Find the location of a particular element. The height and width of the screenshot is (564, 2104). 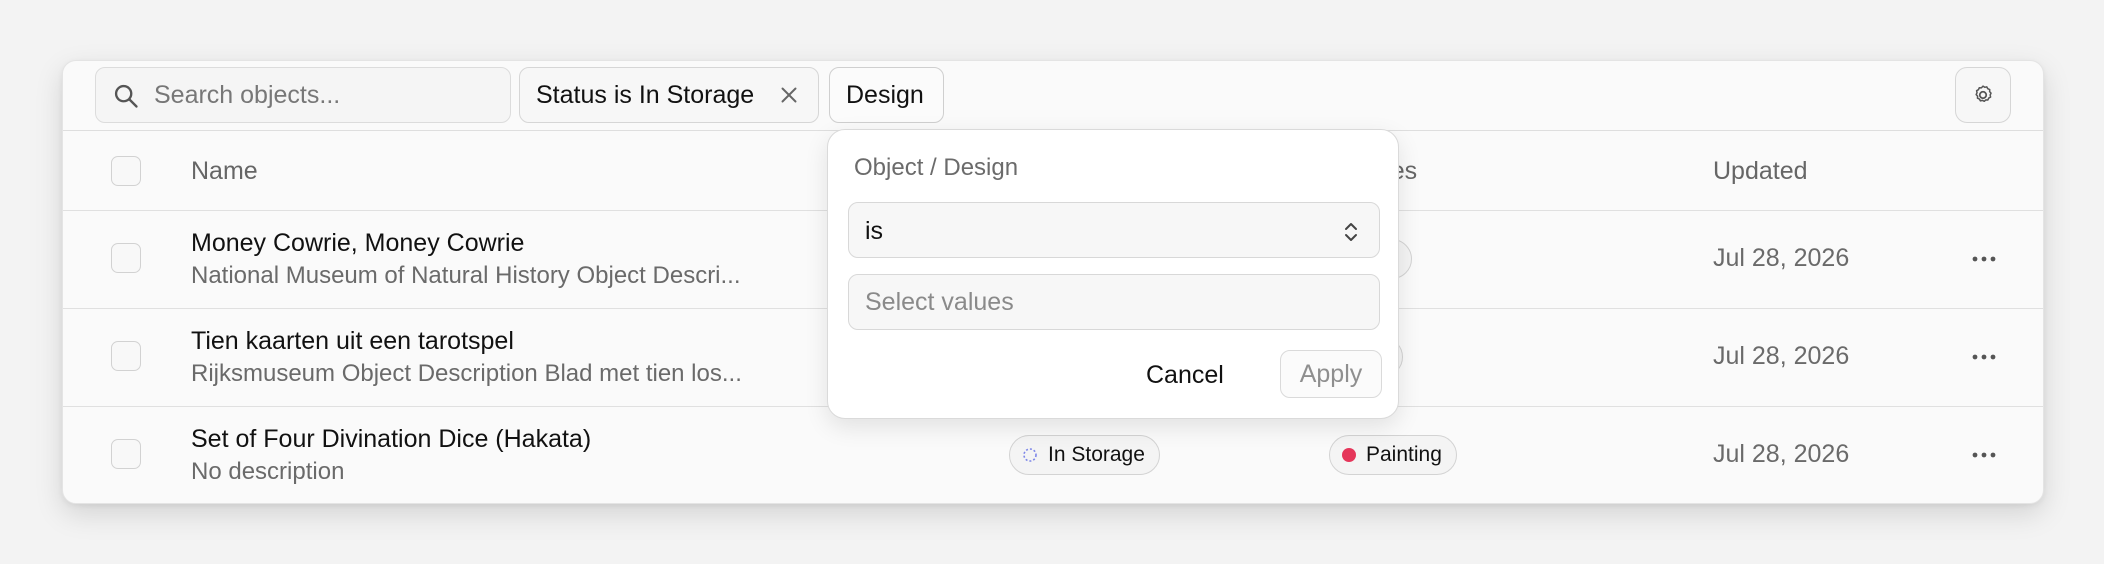

settings-button is located at coordinates (1983, 95).